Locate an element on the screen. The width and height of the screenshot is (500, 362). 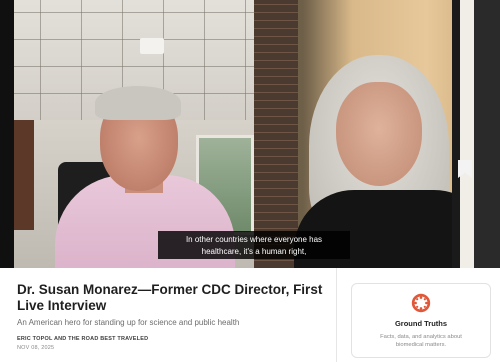
brick-window is located at coordinates (276, 134).